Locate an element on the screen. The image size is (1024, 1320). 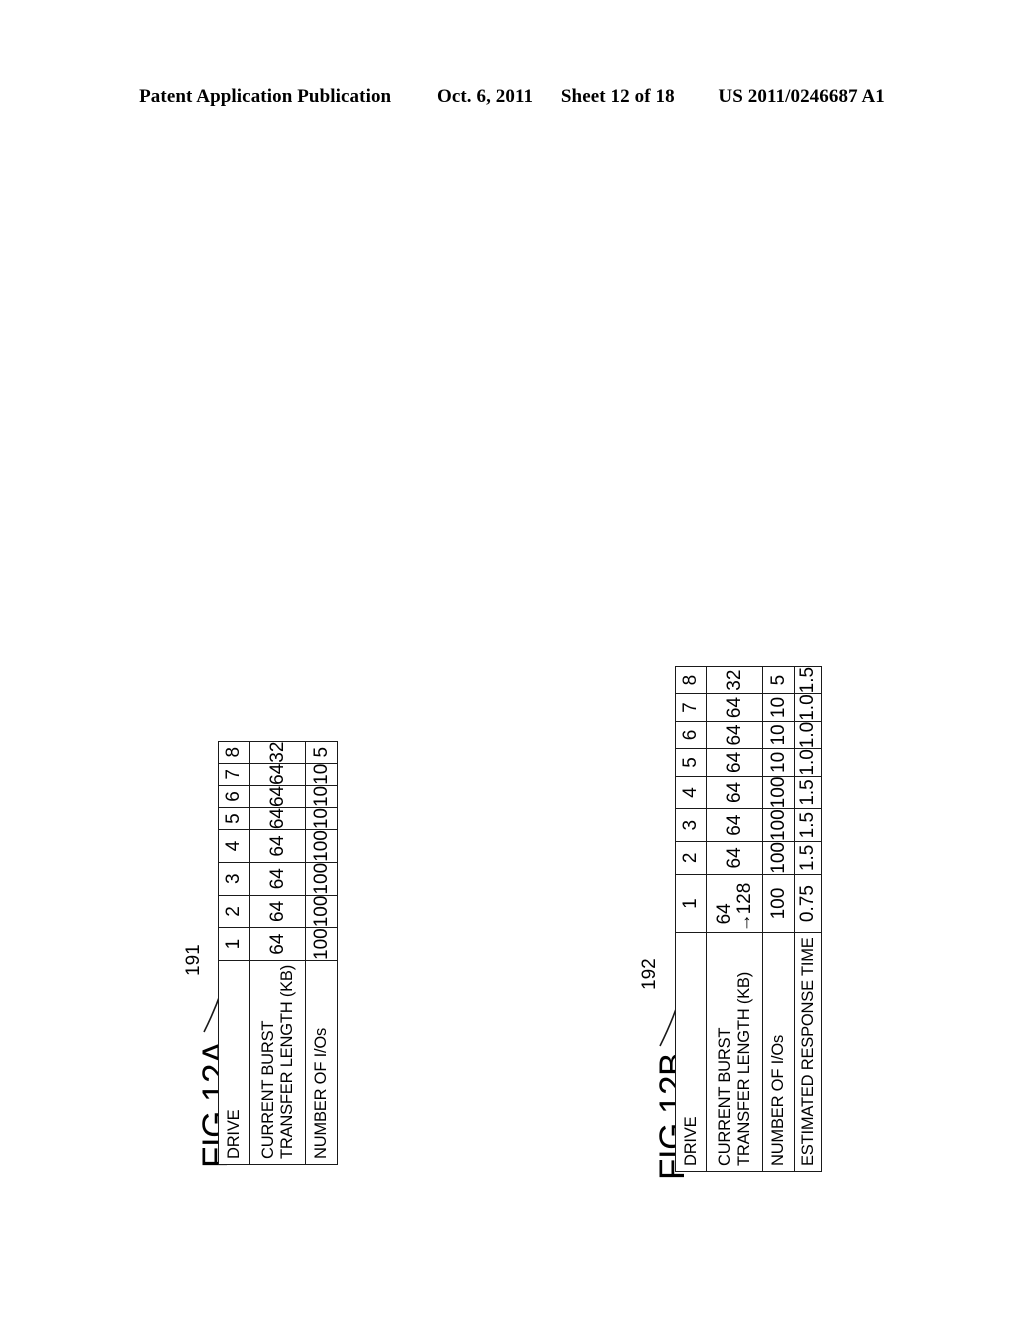
reference-numeral-191: 191 is located at coordinates (193, 960).